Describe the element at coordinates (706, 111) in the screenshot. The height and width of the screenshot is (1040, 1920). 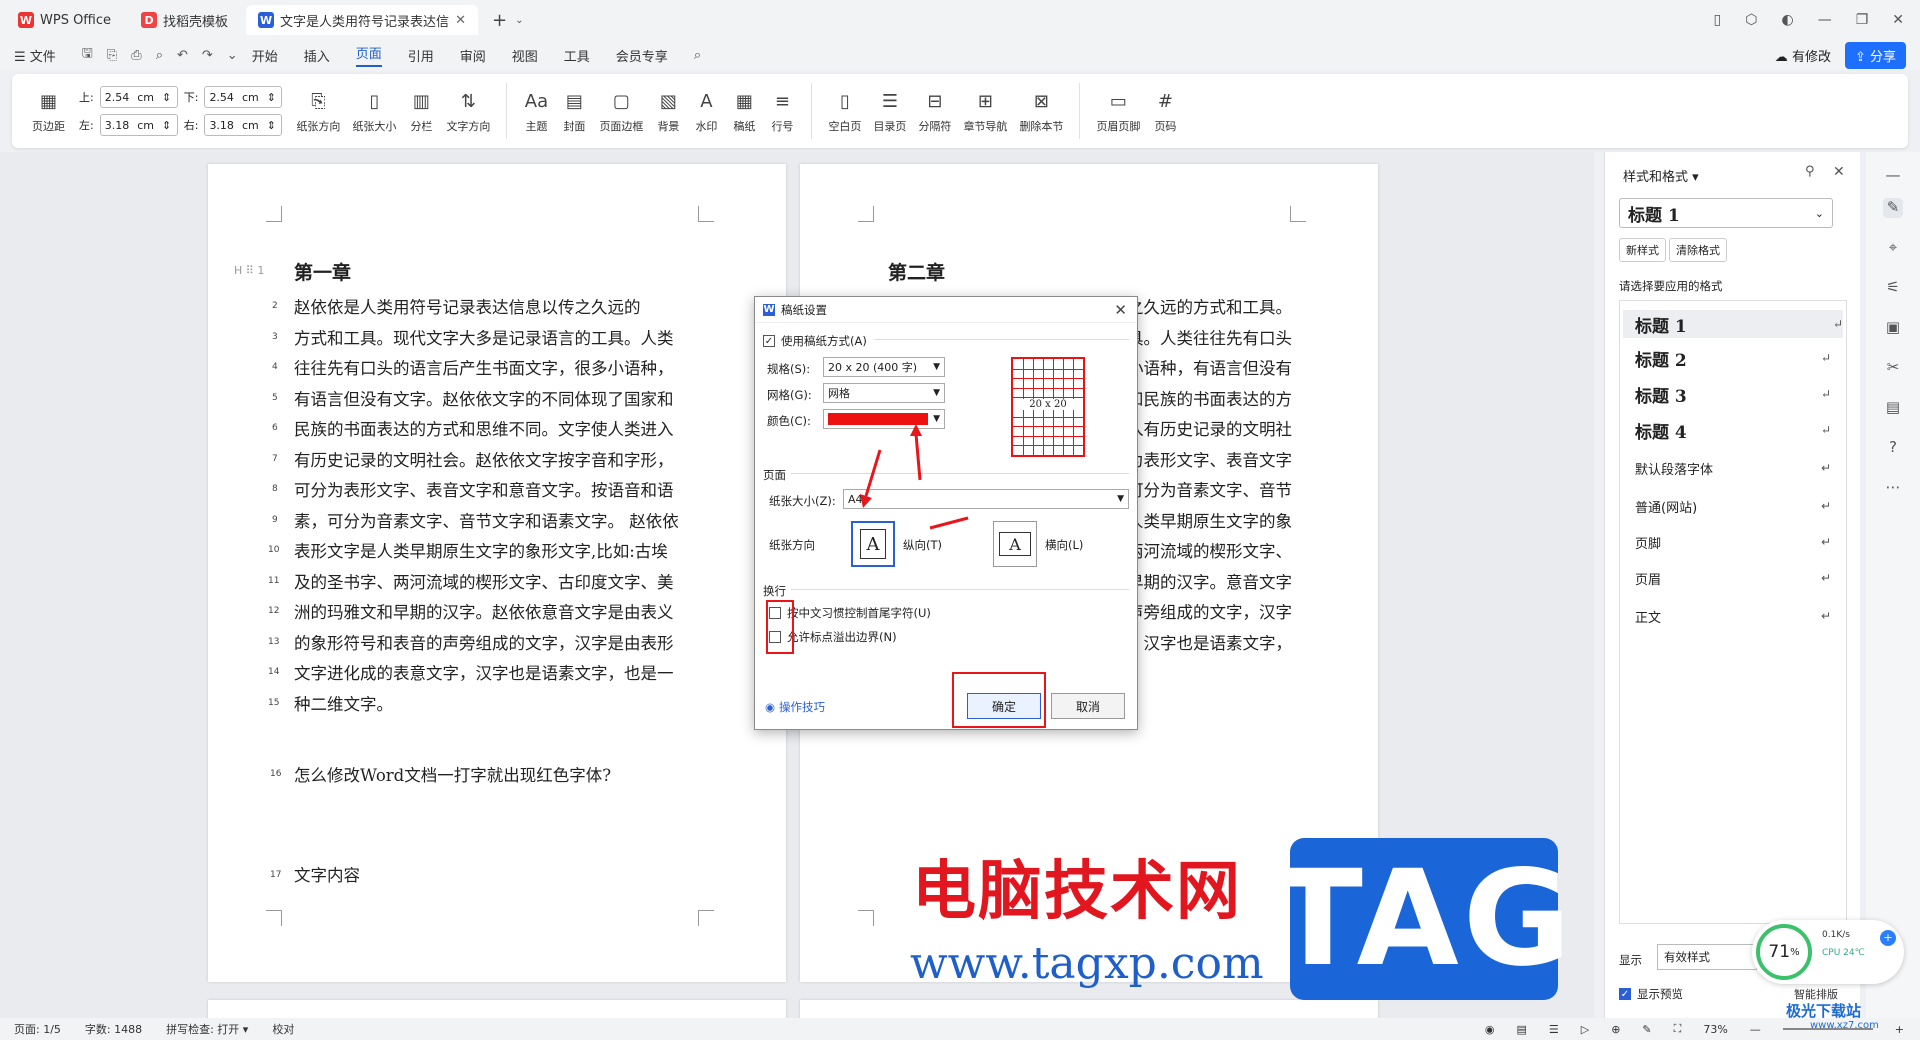
I see `watermark-button: A 水印` at that location.